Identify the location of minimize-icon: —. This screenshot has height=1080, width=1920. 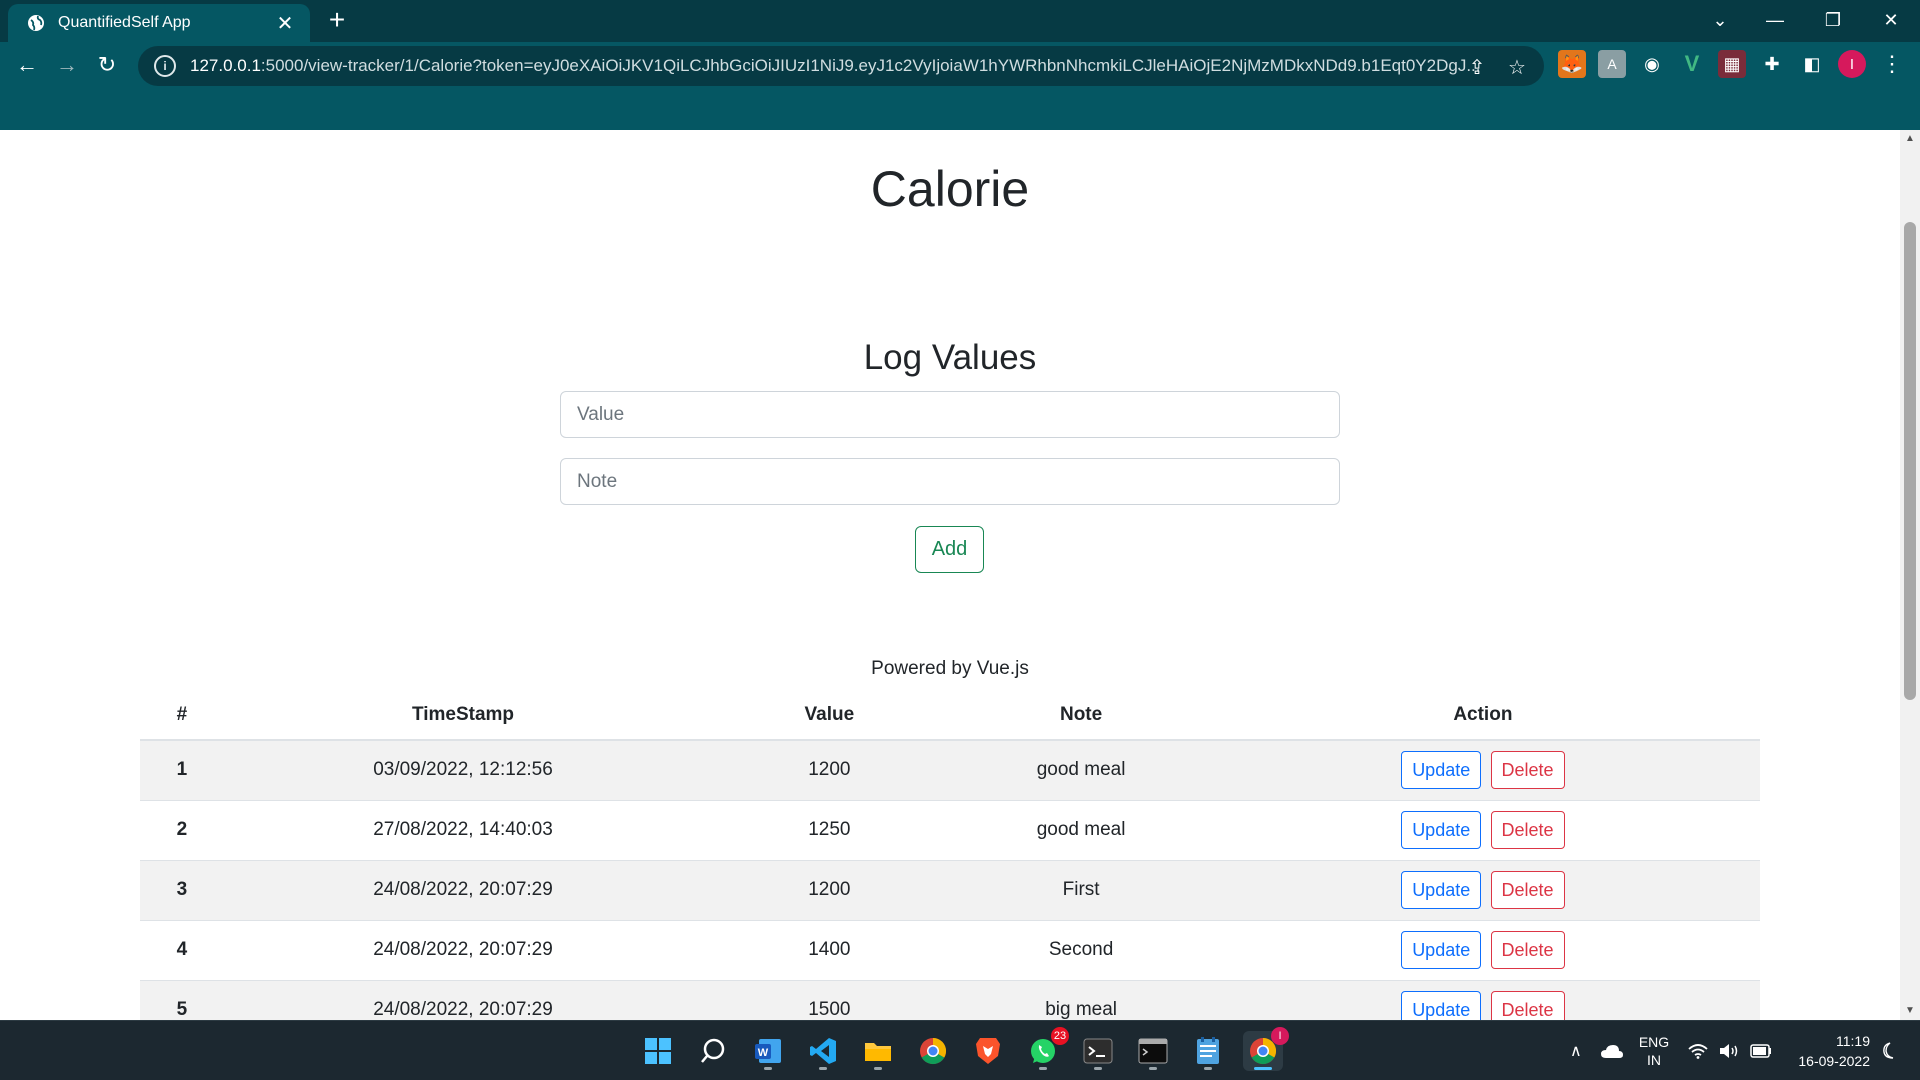
(1775, 20).